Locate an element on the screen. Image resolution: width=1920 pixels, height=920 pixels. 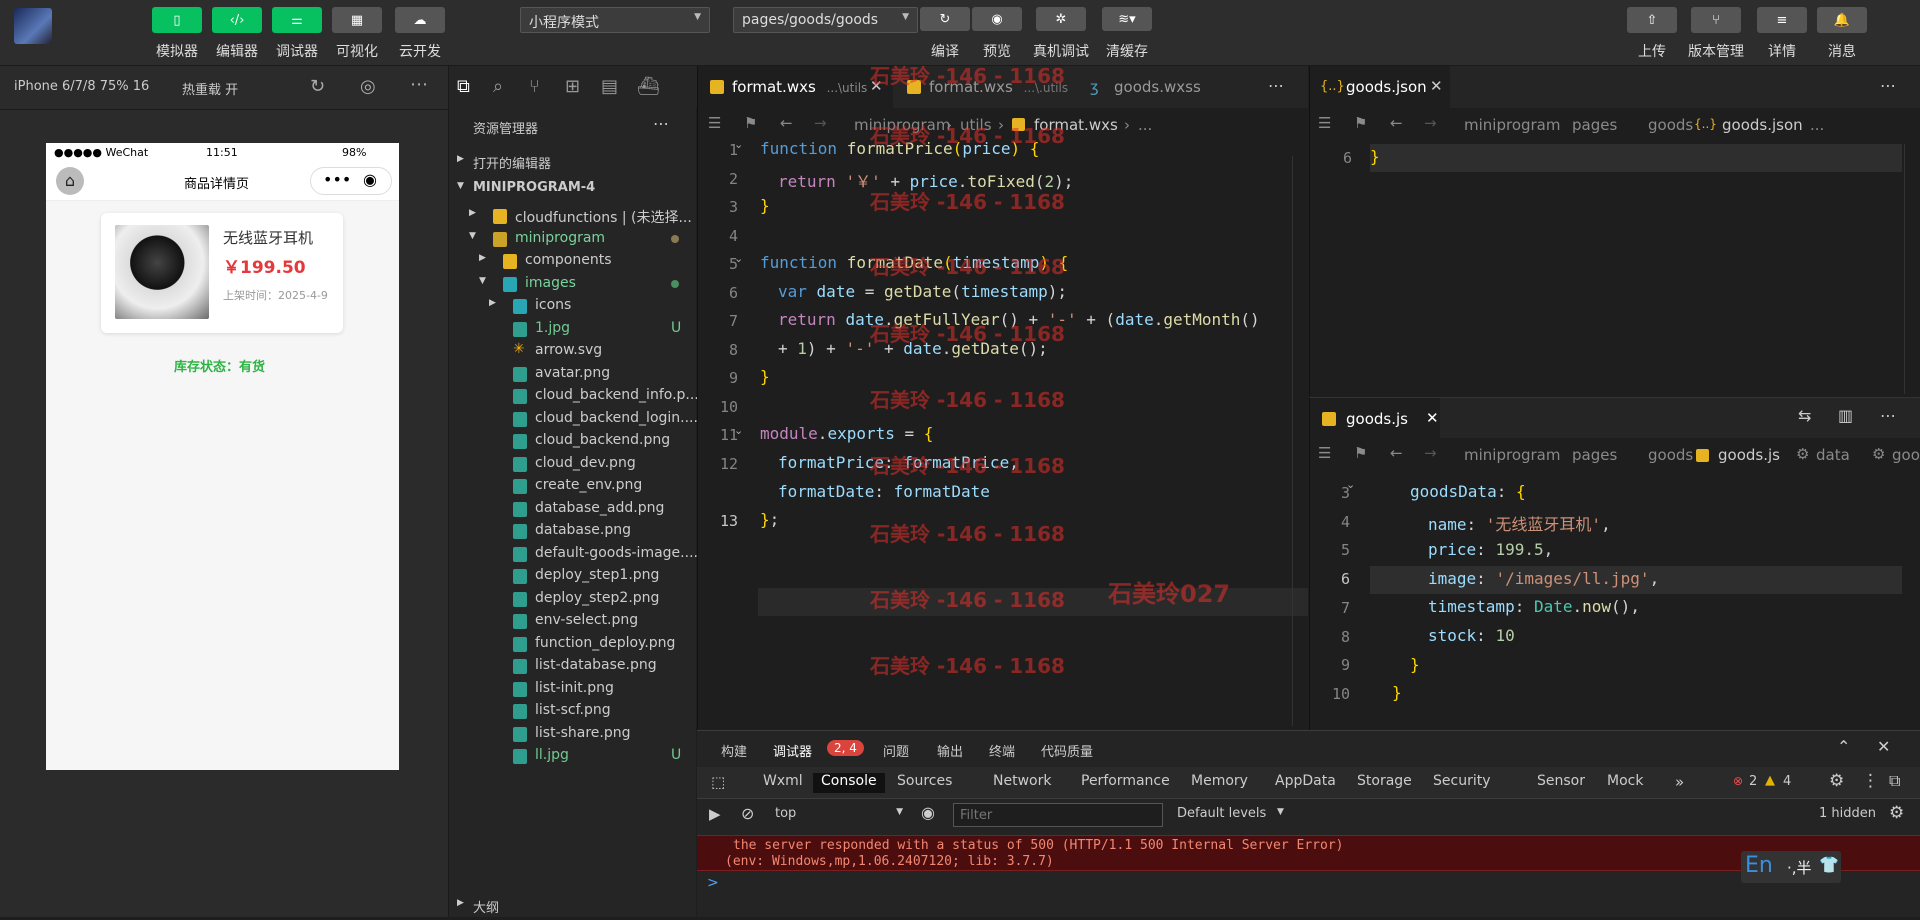
docker-icon: ⛴ is located at coordinates (648, 86).